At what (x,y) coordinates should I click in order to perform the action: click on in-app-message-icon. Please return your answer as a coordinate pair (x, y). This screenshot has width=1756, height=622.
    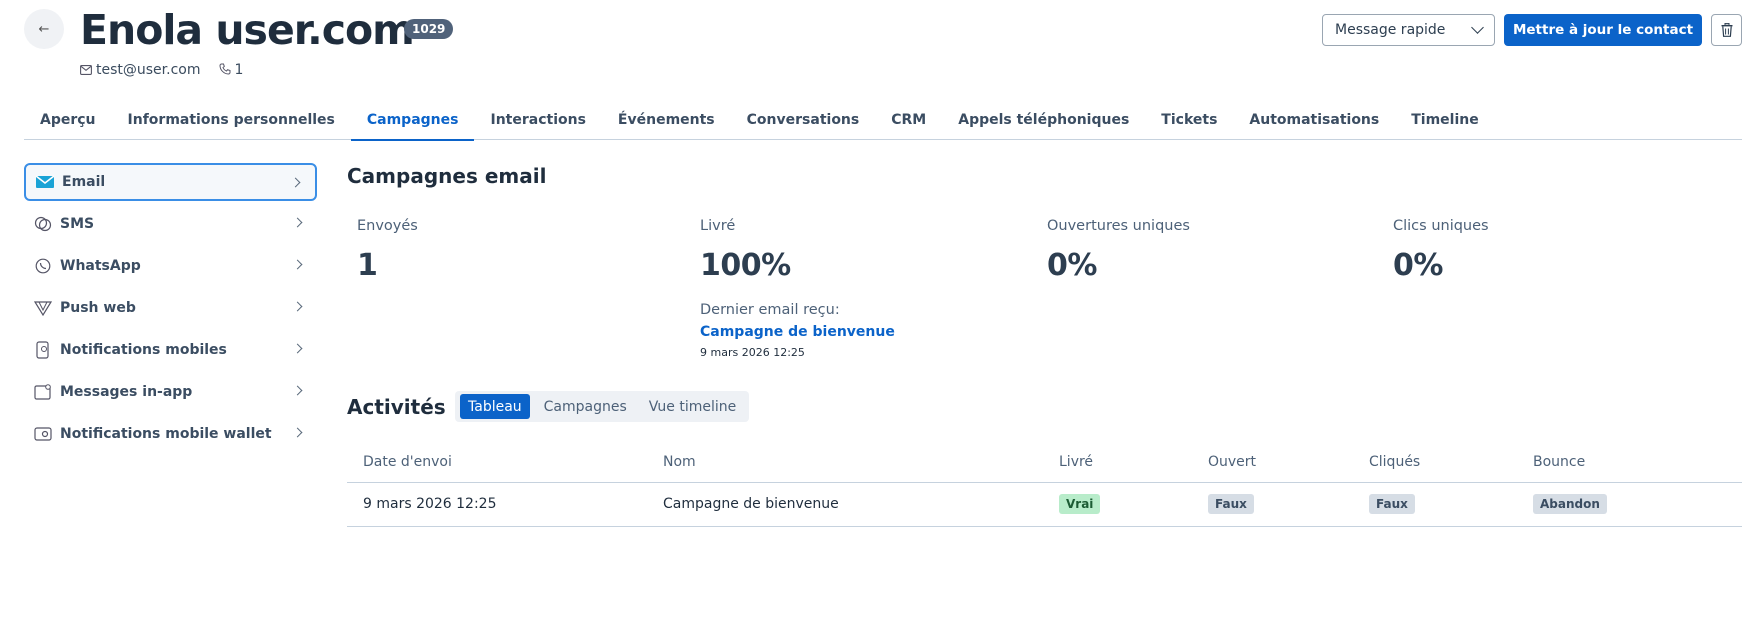
    Looking at the image, I should click on (43, 392).